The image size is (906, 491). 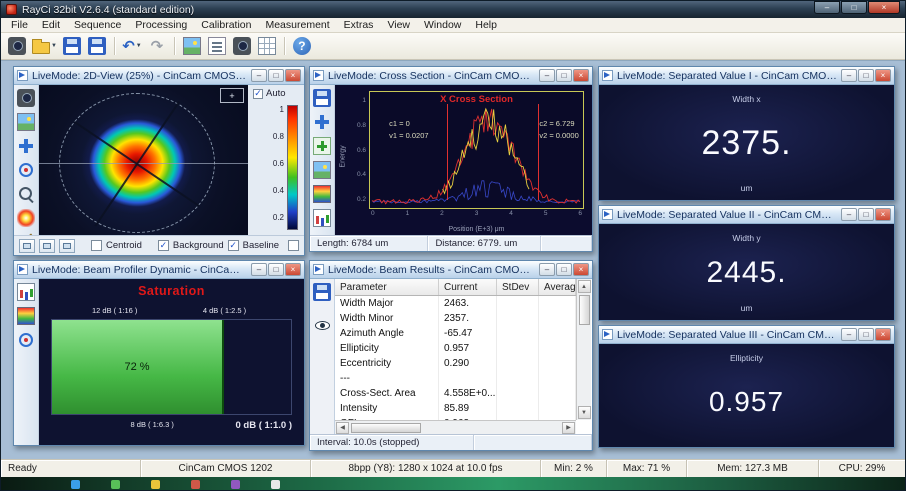 I want to click on colorbar, so click(x=292, y=167).